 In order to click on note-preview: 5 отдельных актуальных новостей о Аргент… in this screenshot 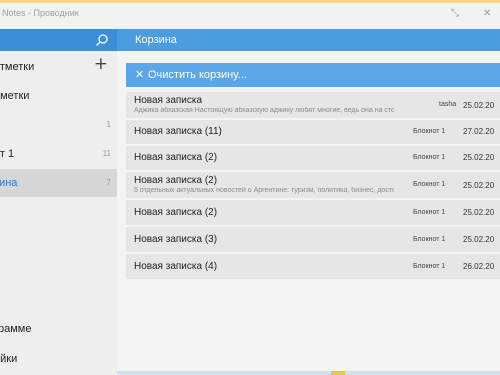, I will do `click(264, 190)`.